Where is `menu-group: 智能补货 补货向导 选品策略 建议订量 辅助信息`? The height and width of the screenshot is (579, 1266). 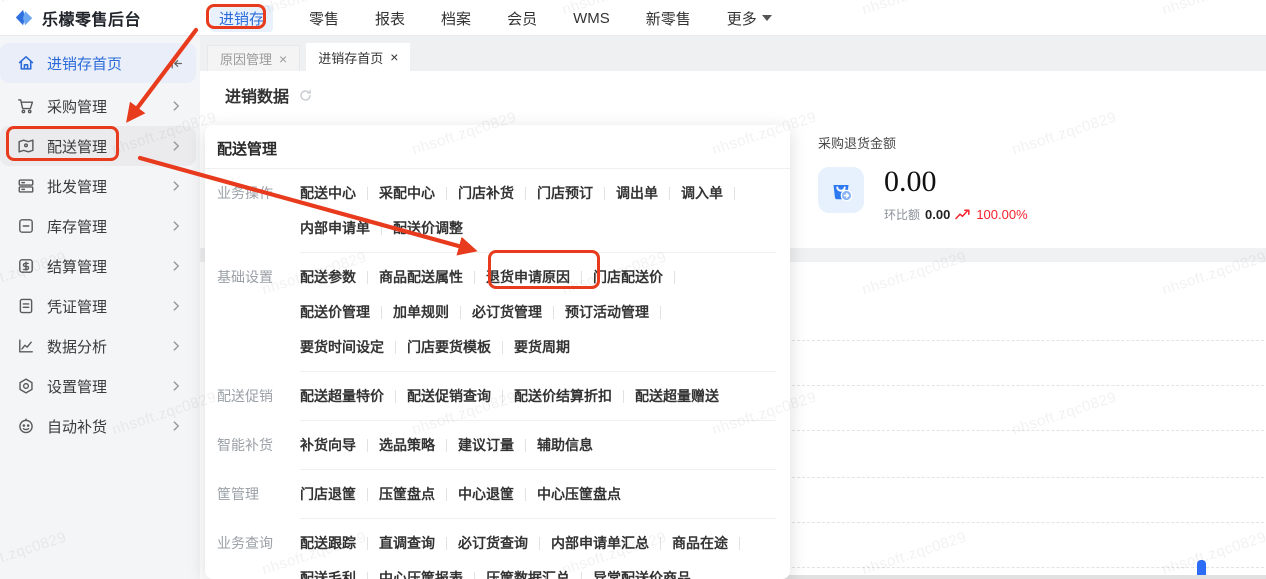 menu-group: 智能补货 补货向导 选品策略 建议订量 辅助信息 is located at coordinates (497, 445).